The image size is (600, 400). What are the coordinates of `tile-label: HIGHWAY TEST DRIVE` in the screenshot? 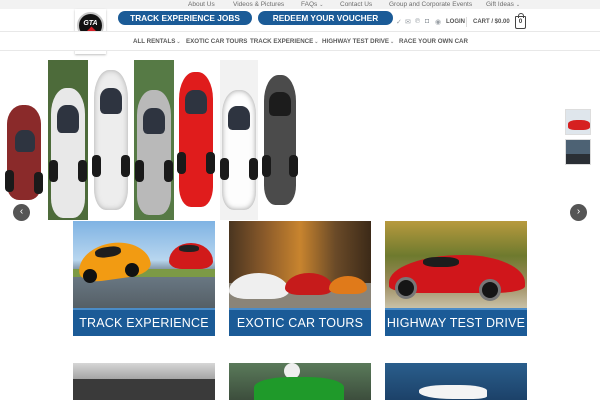 It's located at (456, 322).